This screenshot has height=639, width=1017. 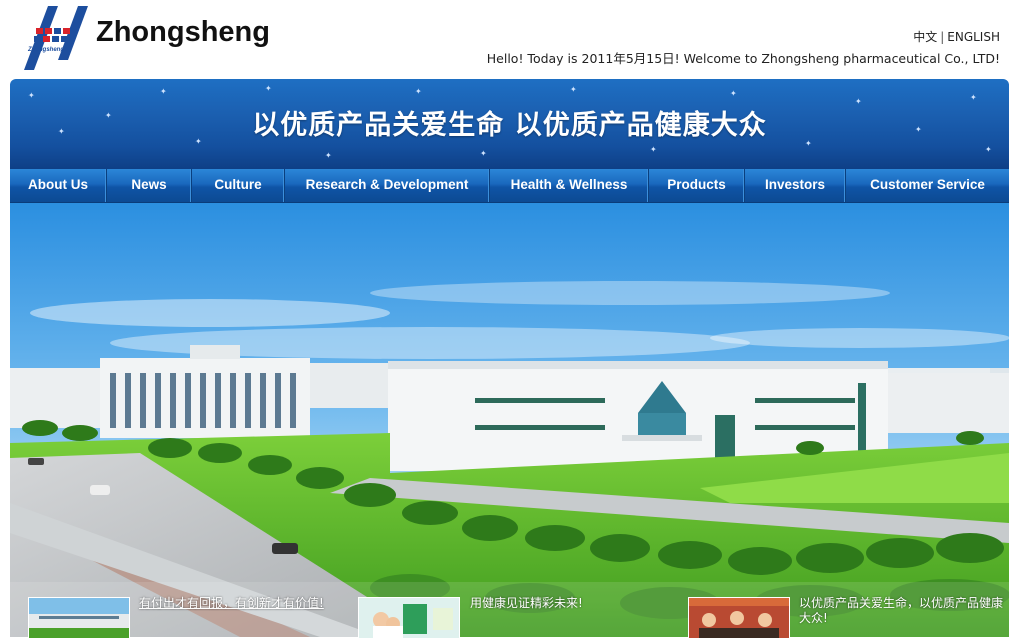 I want to click on feature-thumbnail-family, so click(x=409, y=618).